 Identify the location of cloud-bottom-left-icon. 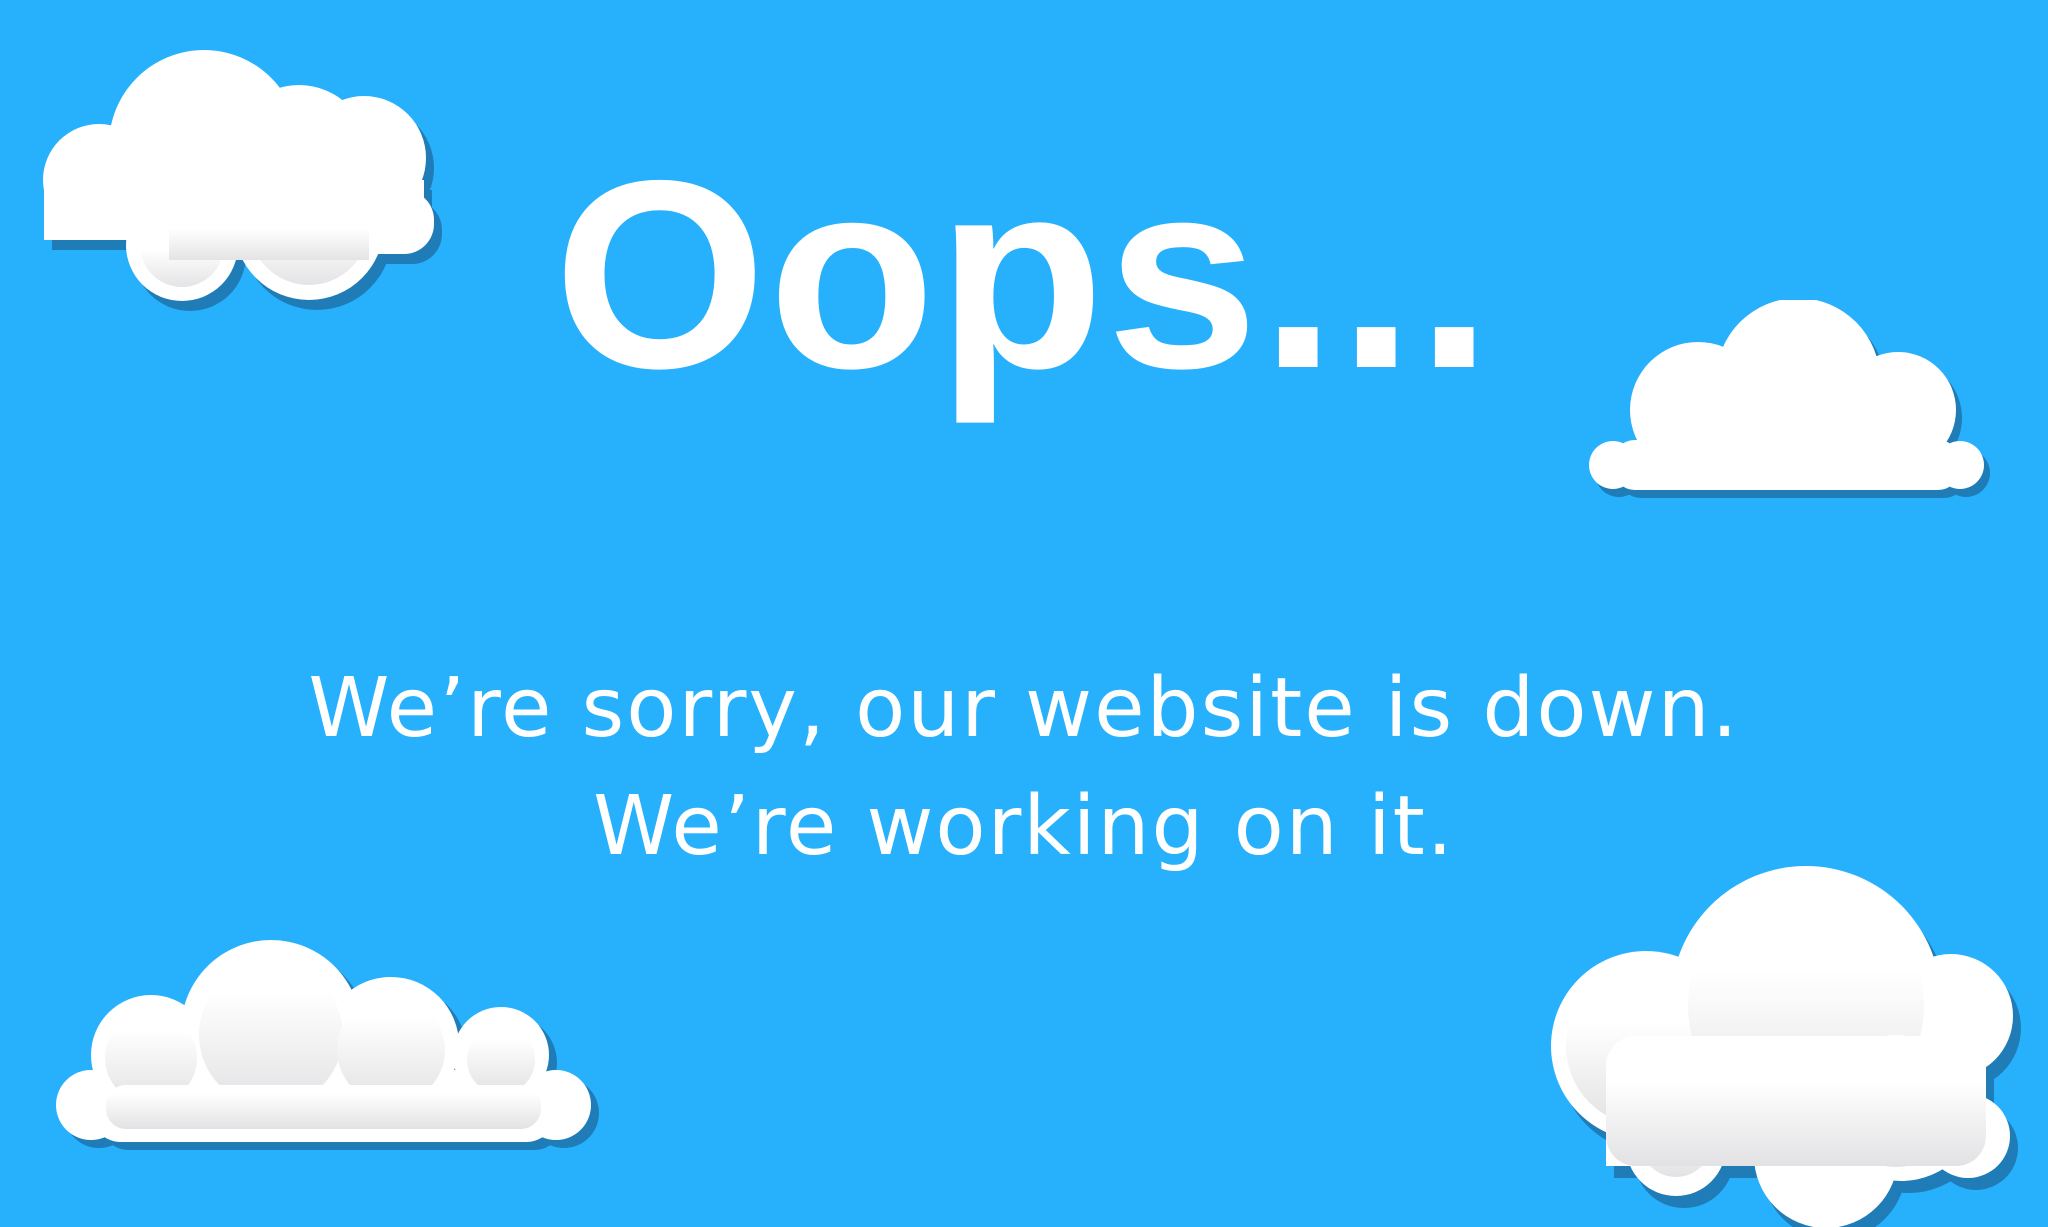
(327, 1045).